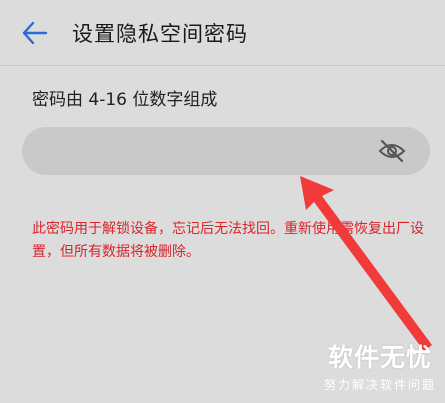 Image resolution: width=445 pixels, height=403 pixels. I want to click on password-field, so click(226, 152).